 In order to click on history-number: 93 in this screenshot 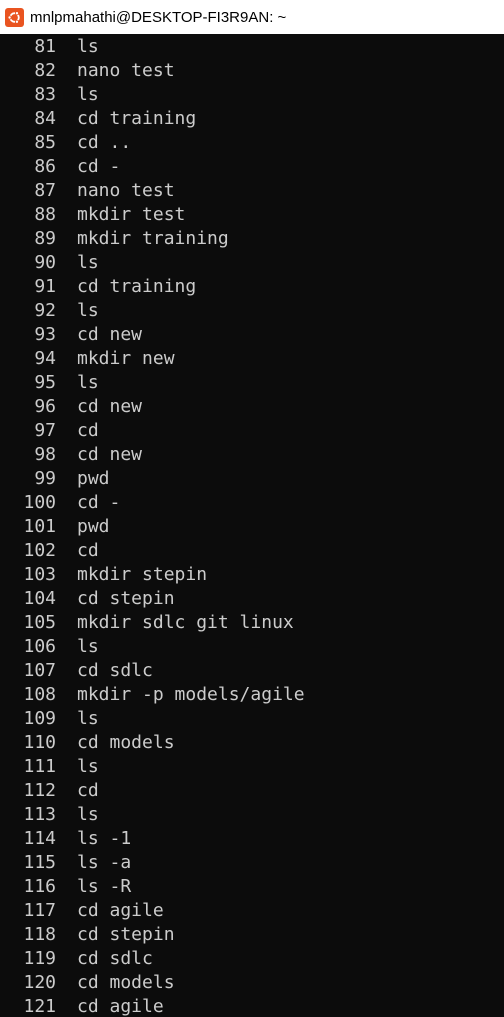, I will do `click(45, 334)`.